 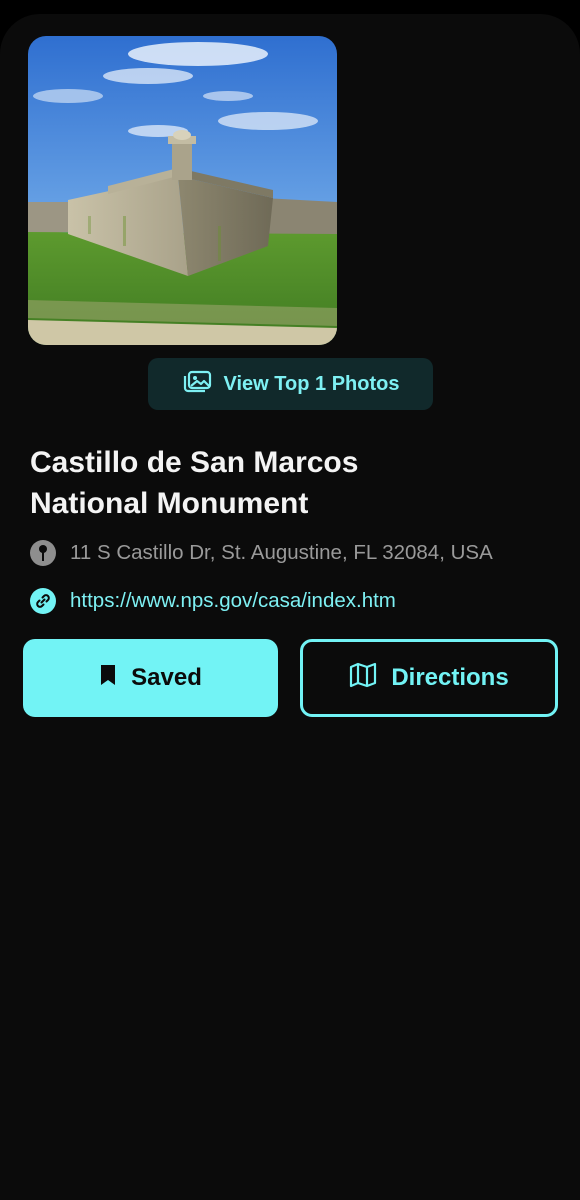 What do you see at coordinates (169, 503) in the screenshot?
I see `place-title-line-2: National Monument` at bounding box center [169, 503].